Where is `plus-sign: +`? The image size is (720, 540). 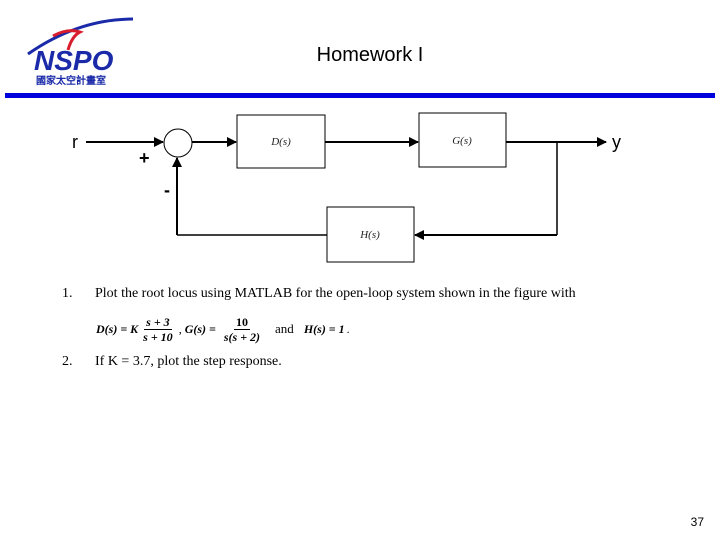
plus-sign: + is located at coordinates (144, 158).